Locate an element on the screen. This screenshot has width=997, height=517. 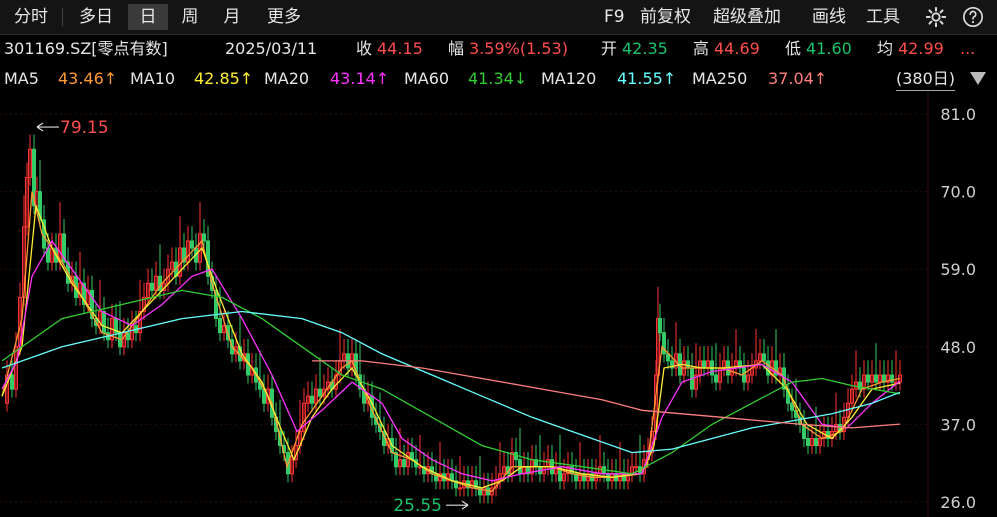
ma60-label: MA60 is located at coordinates (427, 78).